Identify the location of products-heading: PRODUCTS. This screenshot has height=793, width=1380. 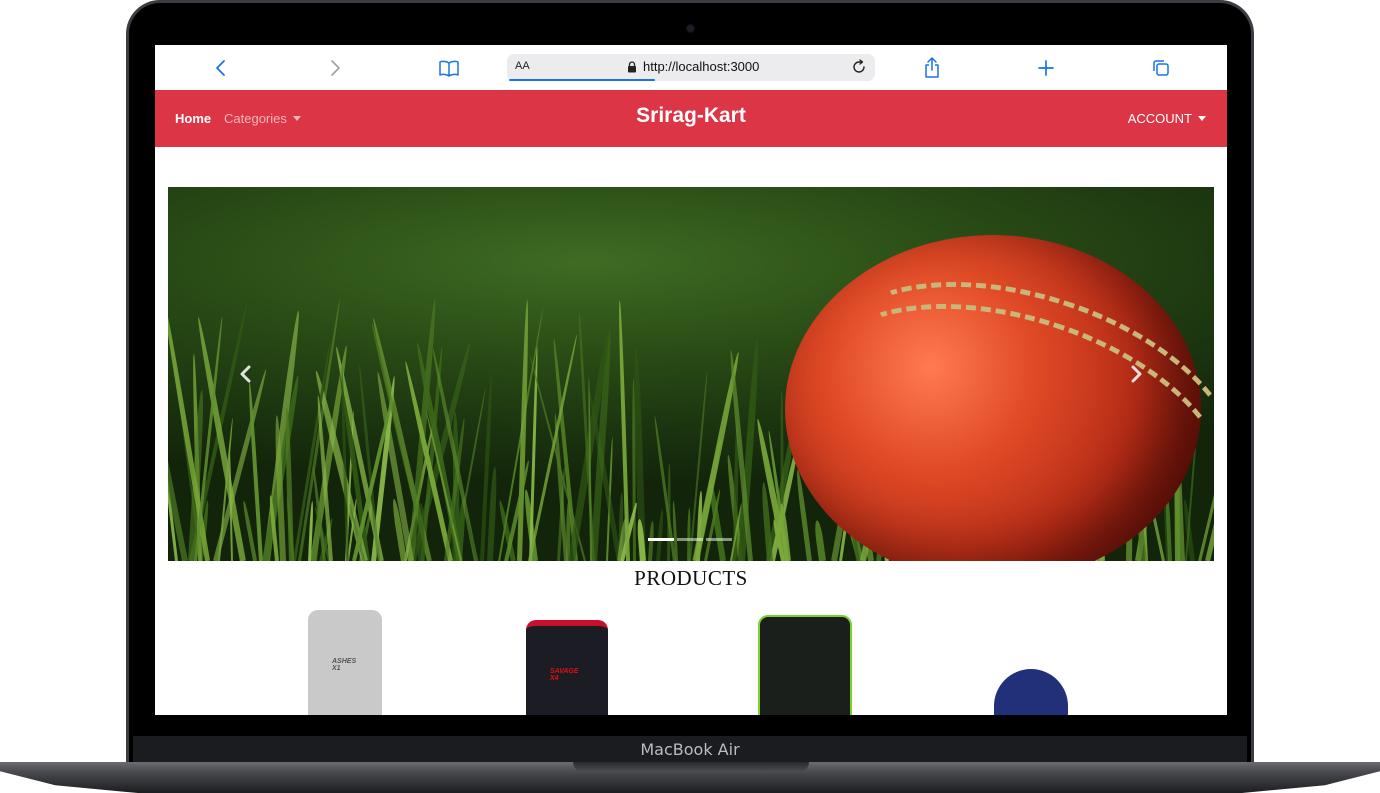
(691, 578).